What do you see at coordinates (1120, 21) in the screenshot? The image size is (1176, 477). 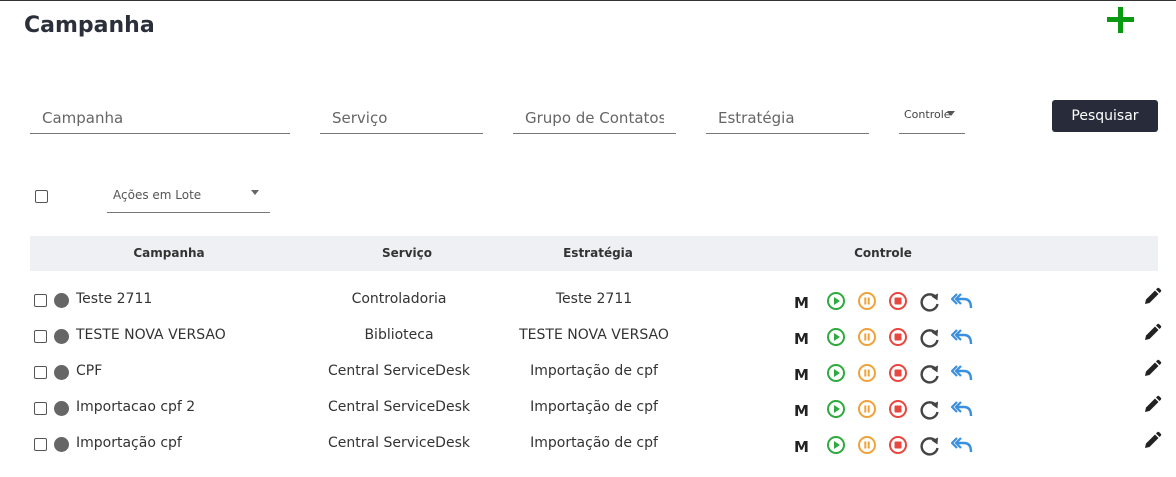 I see `add-campaign-plus-icon` at bounding box center [1120, 21].